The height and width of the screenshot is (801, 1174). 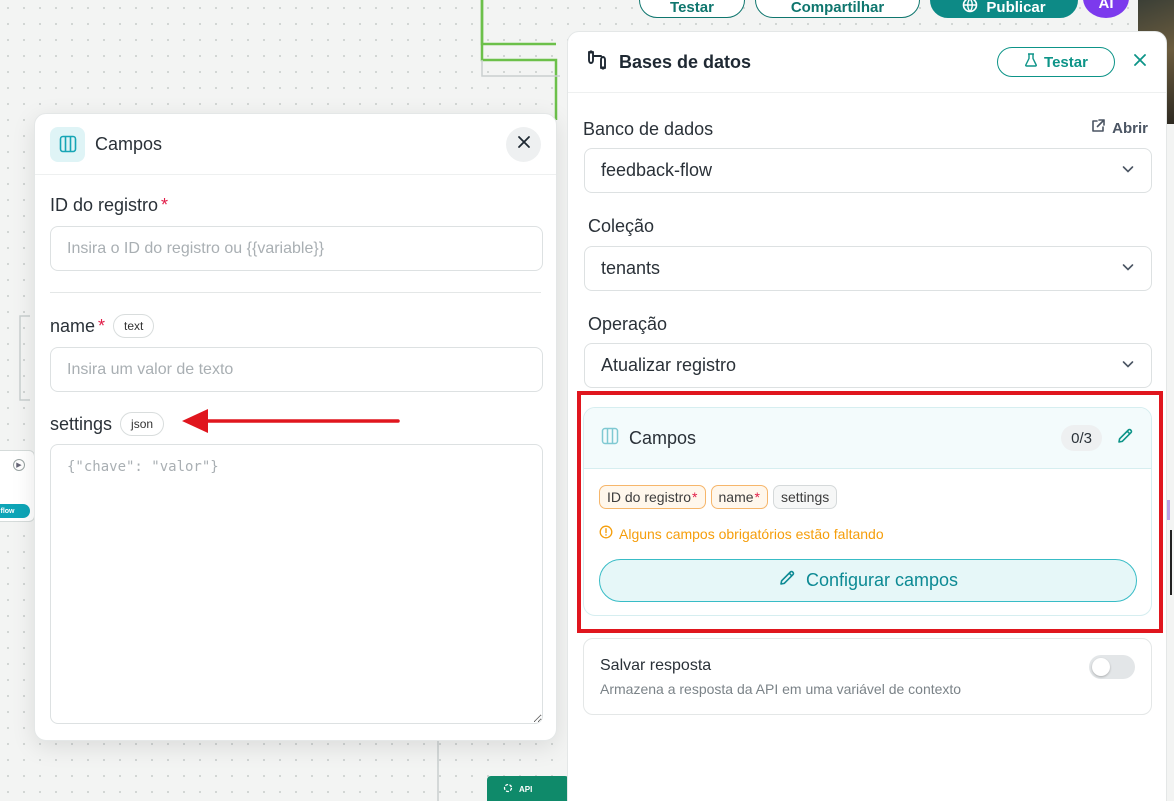 I want to click on name-input, so click(x=296, y=369).